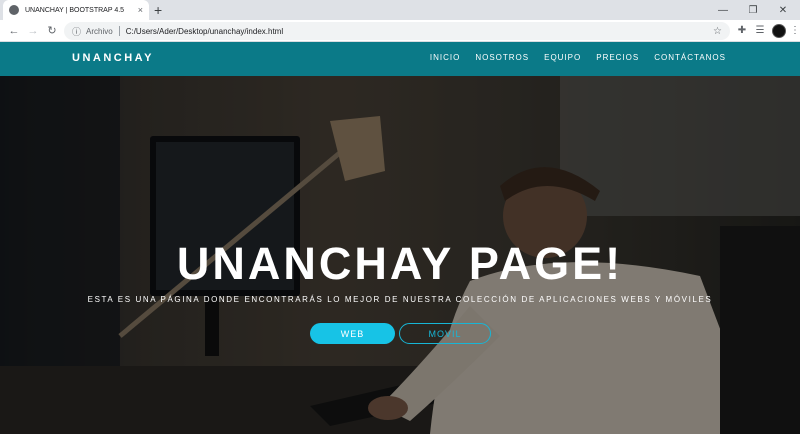  Describe the element at coordinates (779, 31) in the screenshot. I see `profile-avatar` at that location.